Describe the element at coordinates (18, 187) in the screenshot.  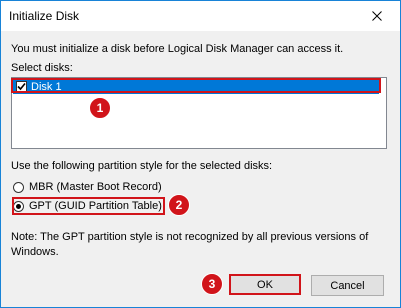
I see `mbr-radio` at that location.